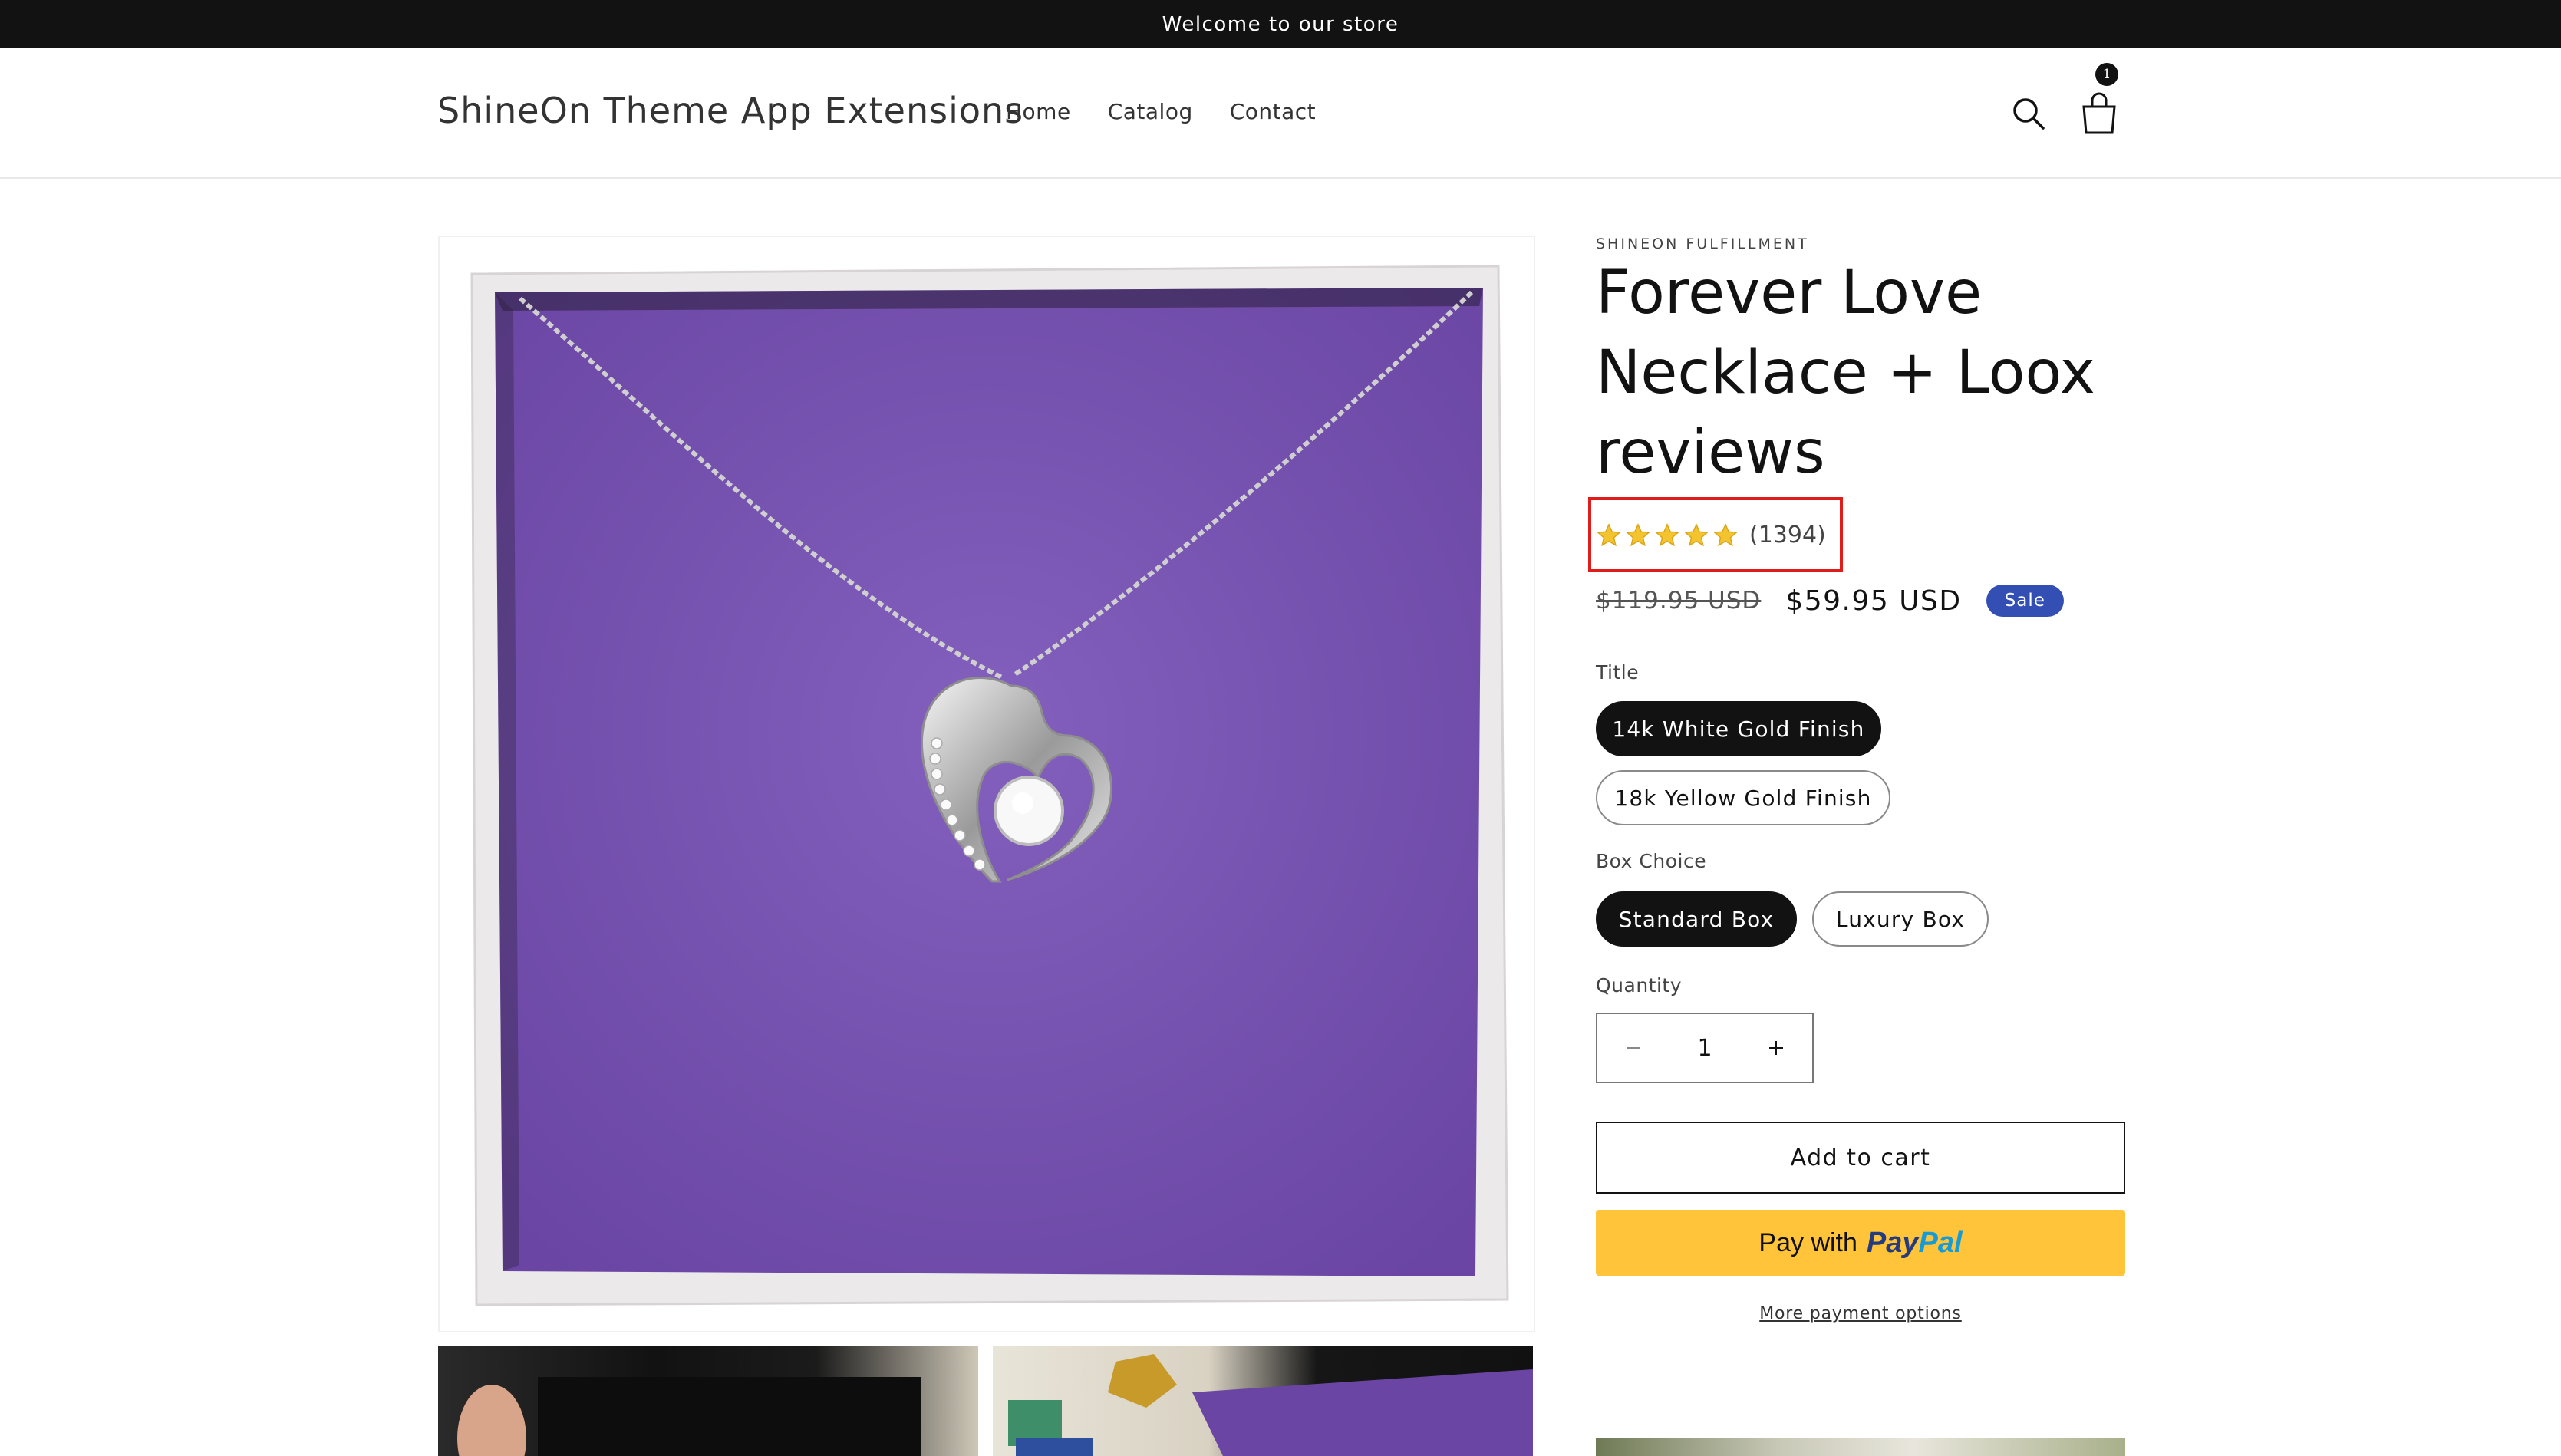 The height and width of the screenshot is (1456, 2561). I want to click on quantity-input, so click(1704, 1048).